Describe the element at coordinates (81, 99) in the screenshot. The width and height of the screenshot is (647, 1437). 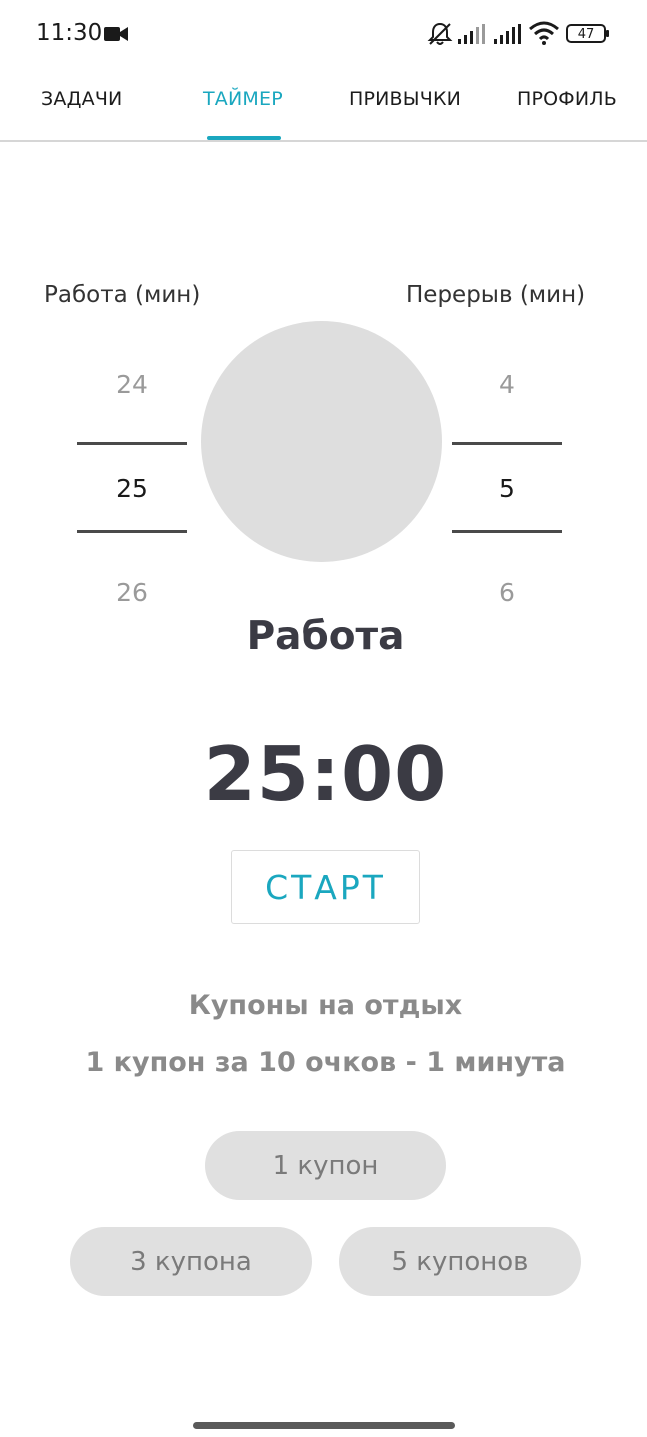
I see `tab-tasks: ЗАДАЧИ` at that location.